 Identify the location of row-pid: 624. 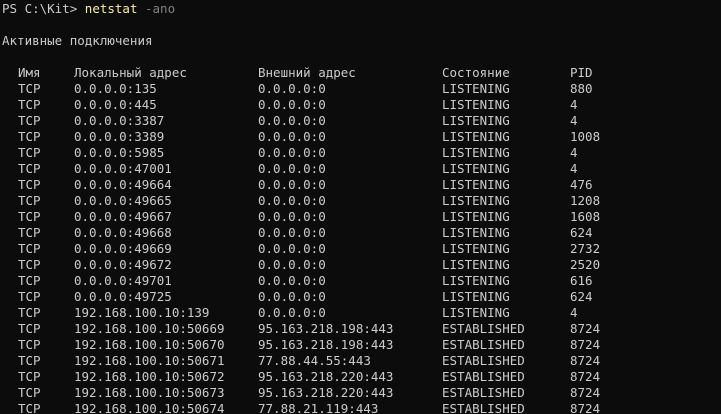
(581, 232).